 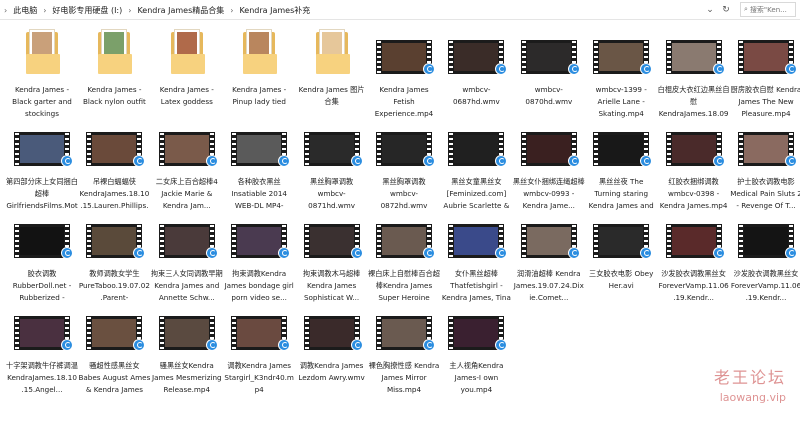 What do you see at coordinates (476, 67) in the screenshot?
I see `video-file-item: wmbcv-0687hd.wmv` at bounding box center [476, 67].